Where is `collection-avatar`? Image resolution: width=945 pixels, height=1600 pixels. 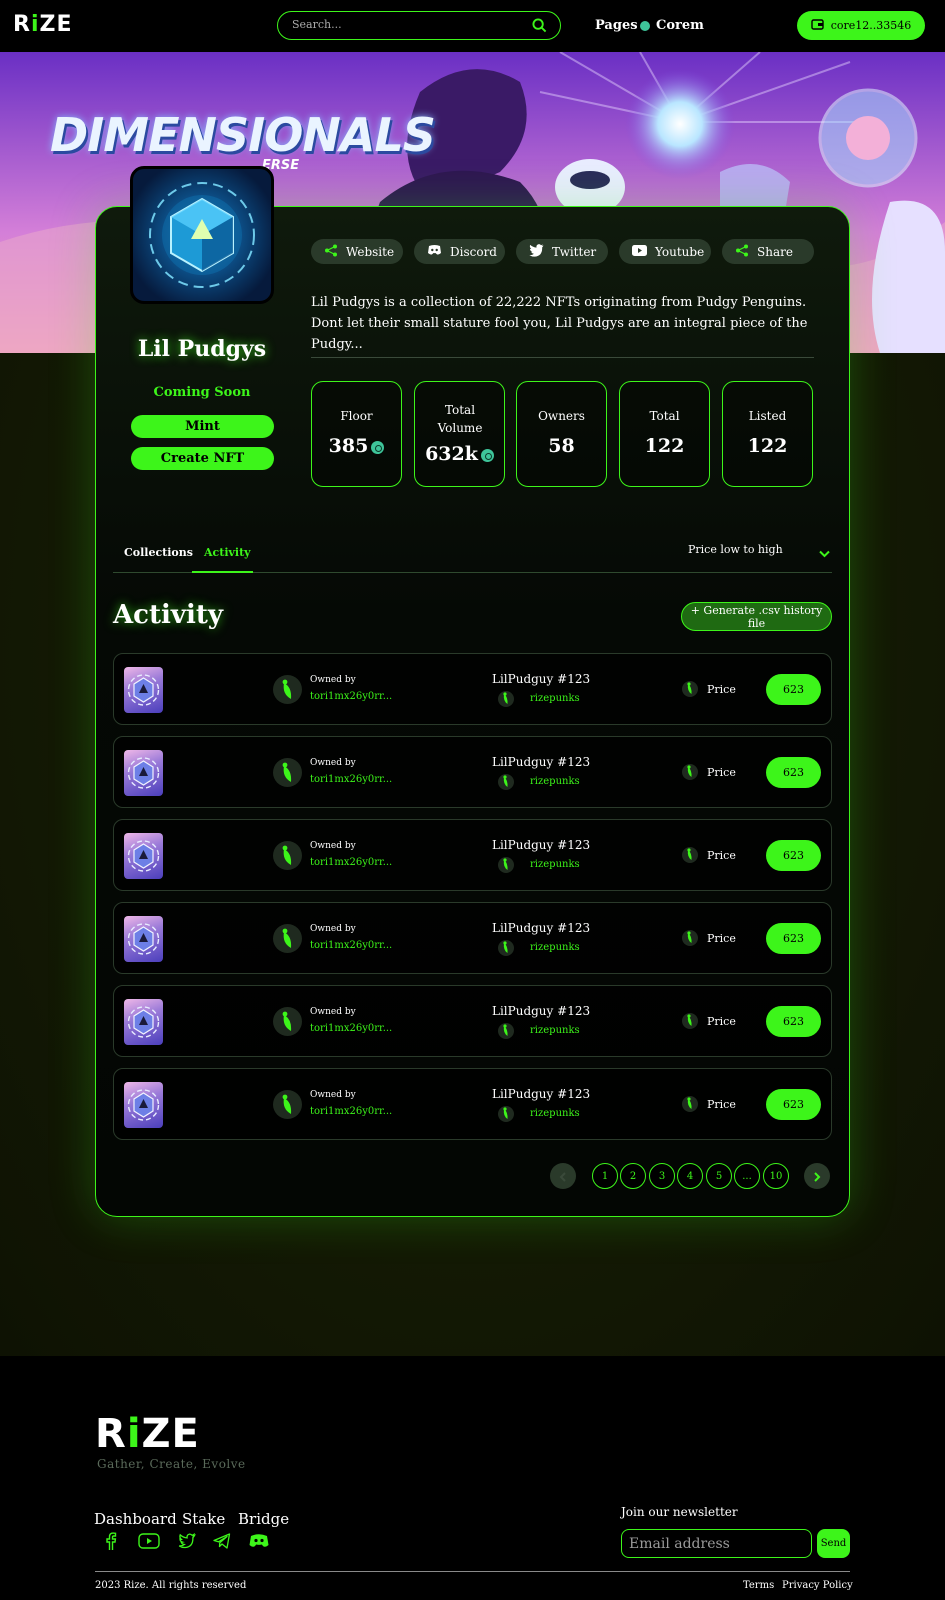
collection-avatar is located at coordinates (202, 235).